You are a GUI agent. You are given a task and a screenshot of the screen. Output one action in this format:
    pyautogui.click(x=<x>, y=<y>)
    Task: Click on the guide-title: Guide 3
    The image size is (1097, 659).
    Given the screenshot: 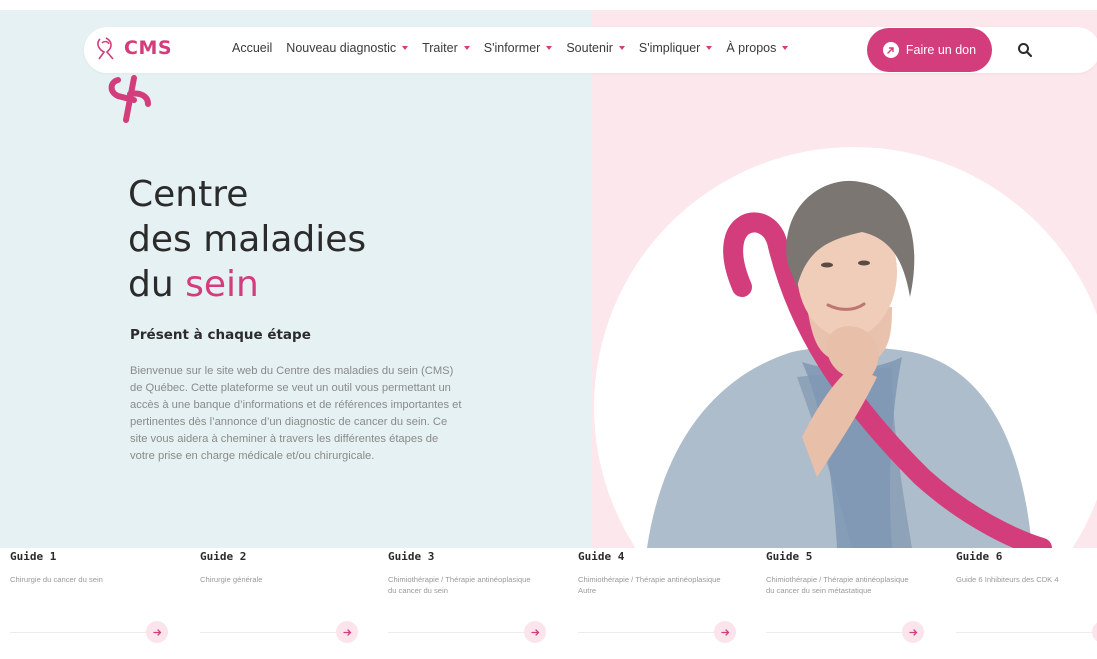 What is the action you would take?
    pyautogui.click(x=411, y=556)
    